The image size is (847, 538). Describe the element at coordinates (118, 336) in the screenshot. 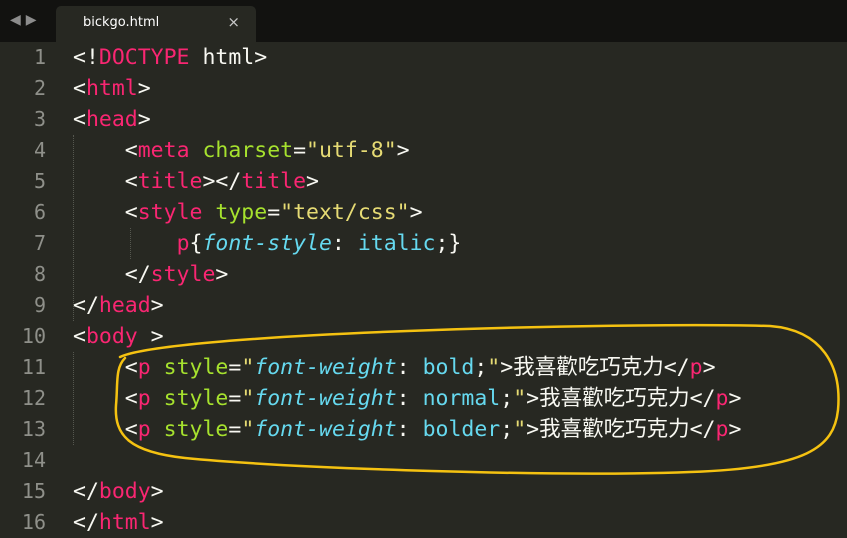

I see `code-text: <body >` at that location.